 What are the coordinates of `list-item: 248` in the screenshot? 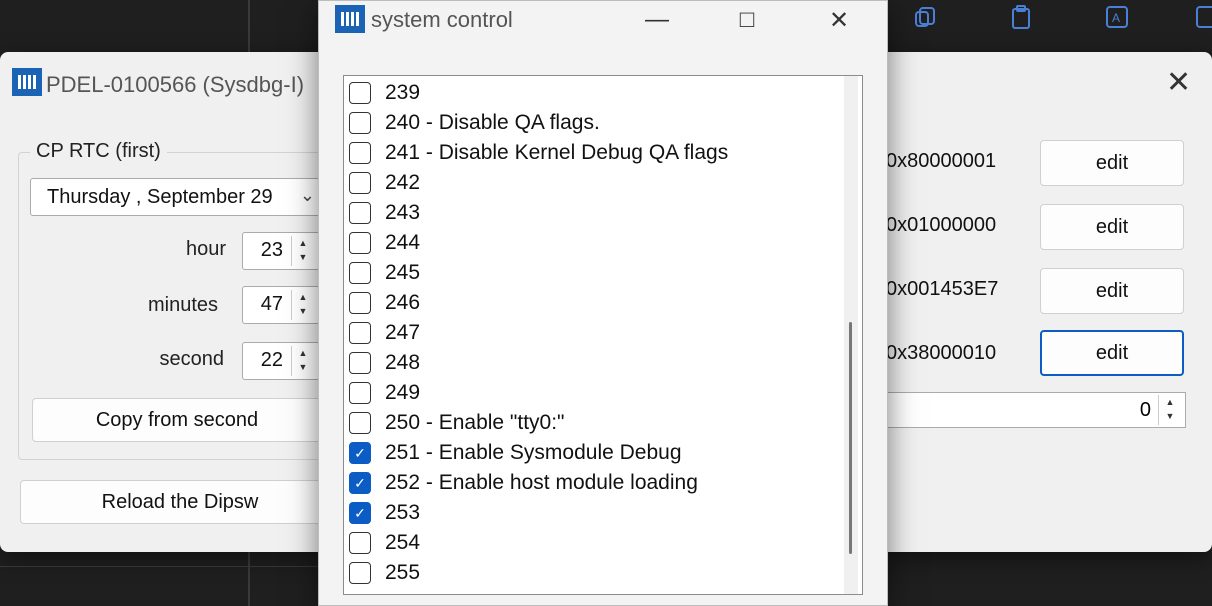 It's located at (589, 363).